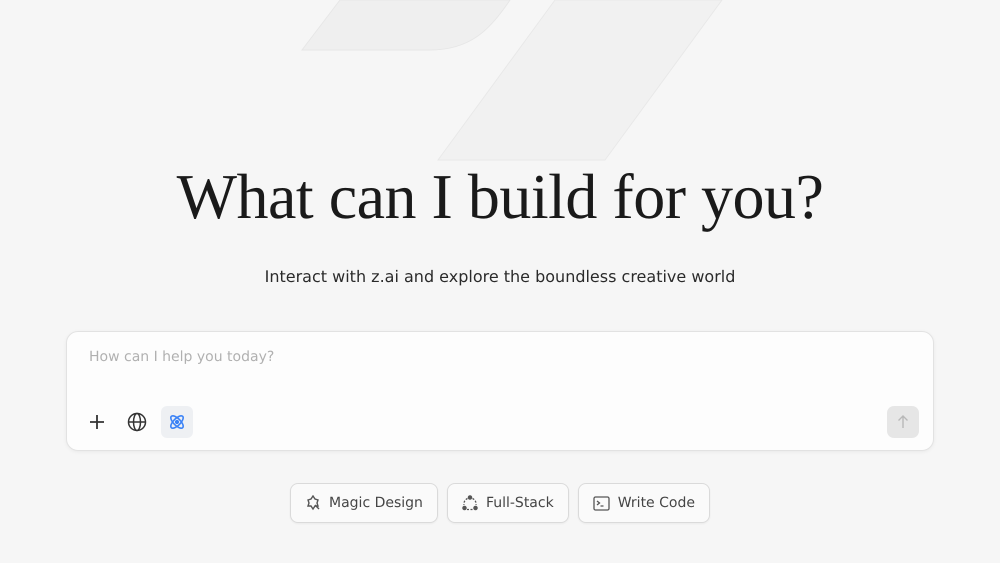  I want to click on atom-button, so click(177, 422).